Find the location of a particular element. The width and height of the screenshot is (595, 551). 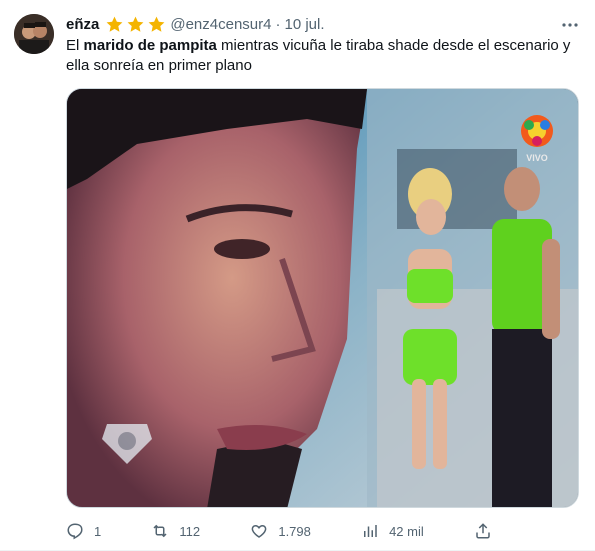

retweet-count: 112 is located at coordinates (190, 531).